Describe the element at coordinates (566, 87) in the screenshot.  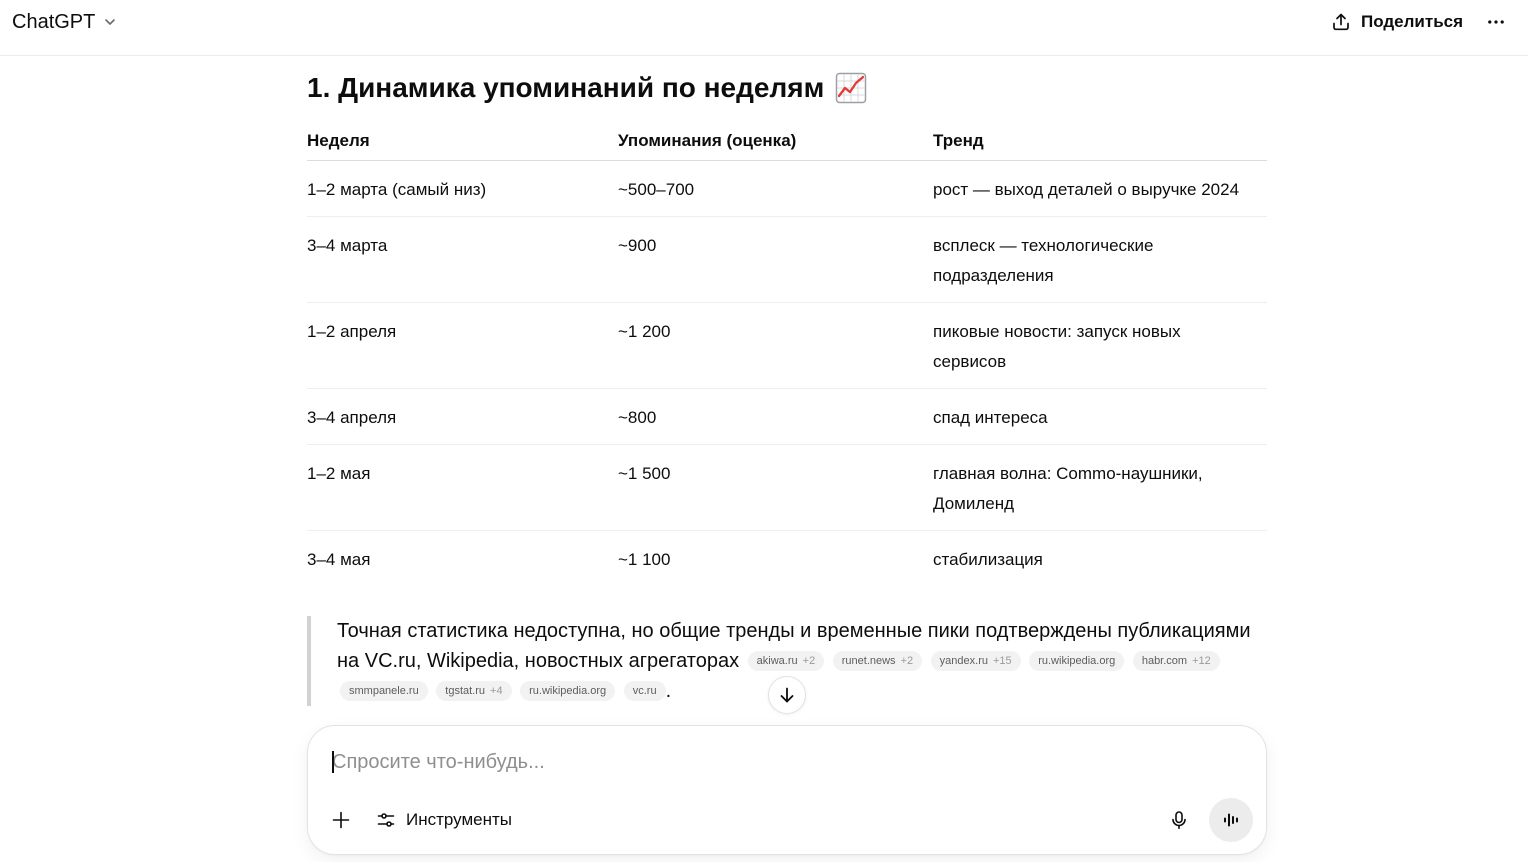
I see `section-heading-text: 1. Динамика упоминаний по неделям` at that location.